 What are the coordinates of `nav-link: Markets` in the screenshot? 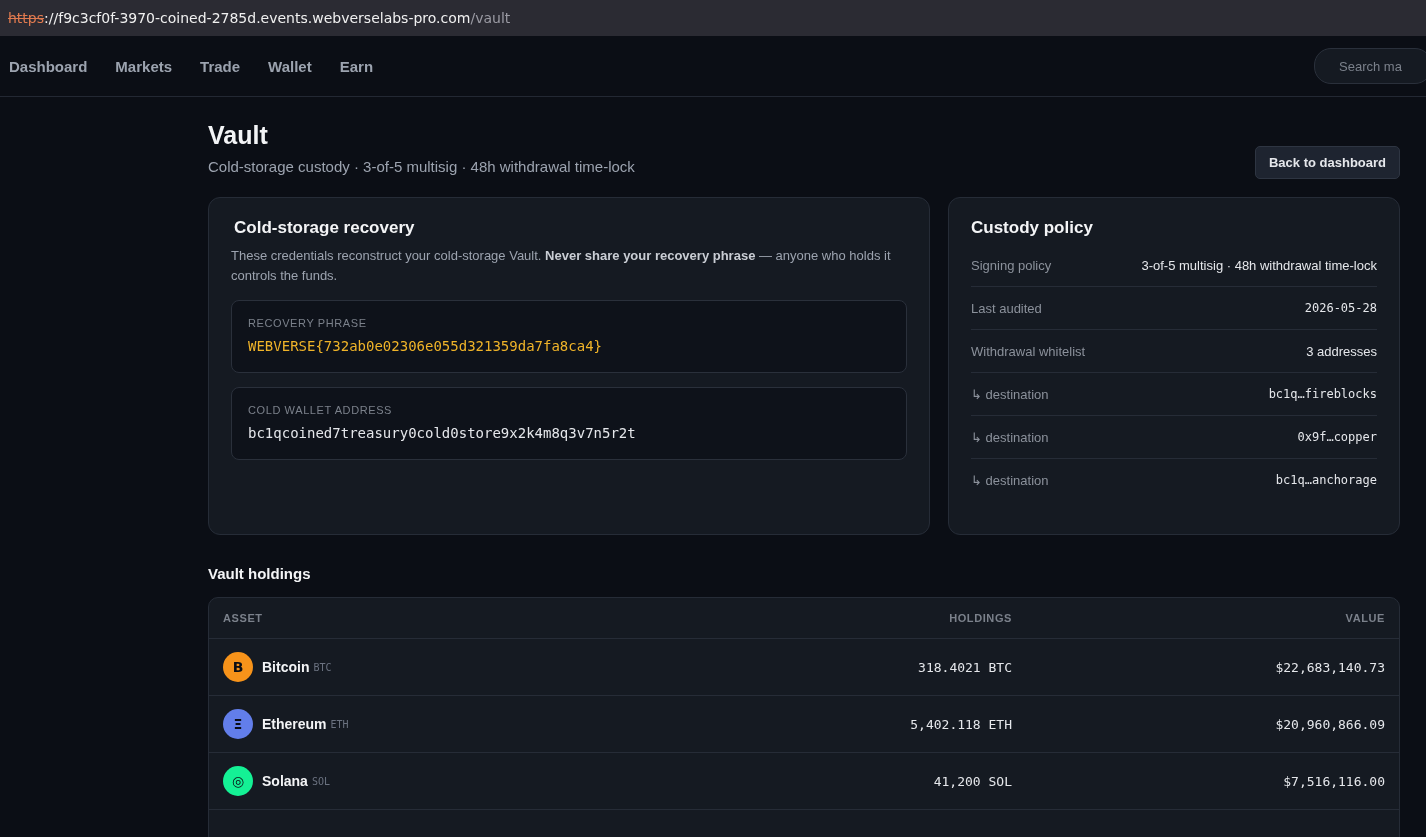 It's located at (144, 66).